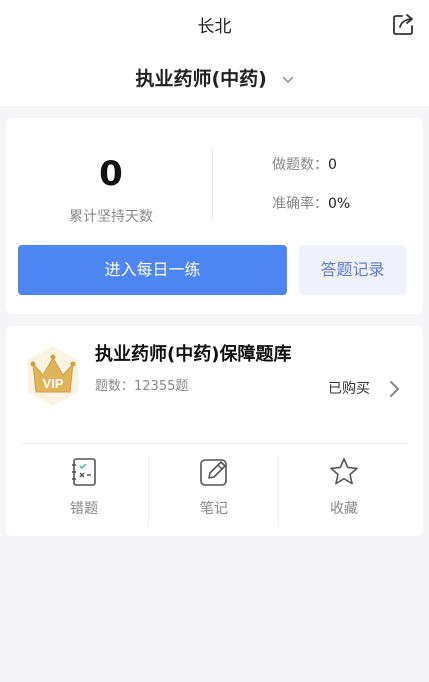 The height and width of the screenshot is (682, 429). I want to click on answered-value: 0, so click(332, 165).